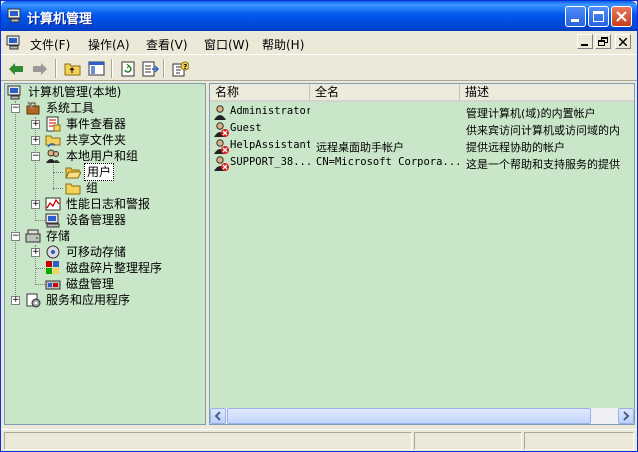 This screenshot has width=638, height=452. I want to click on tree-item-system-tools: 系统工具, so click(60, 108).